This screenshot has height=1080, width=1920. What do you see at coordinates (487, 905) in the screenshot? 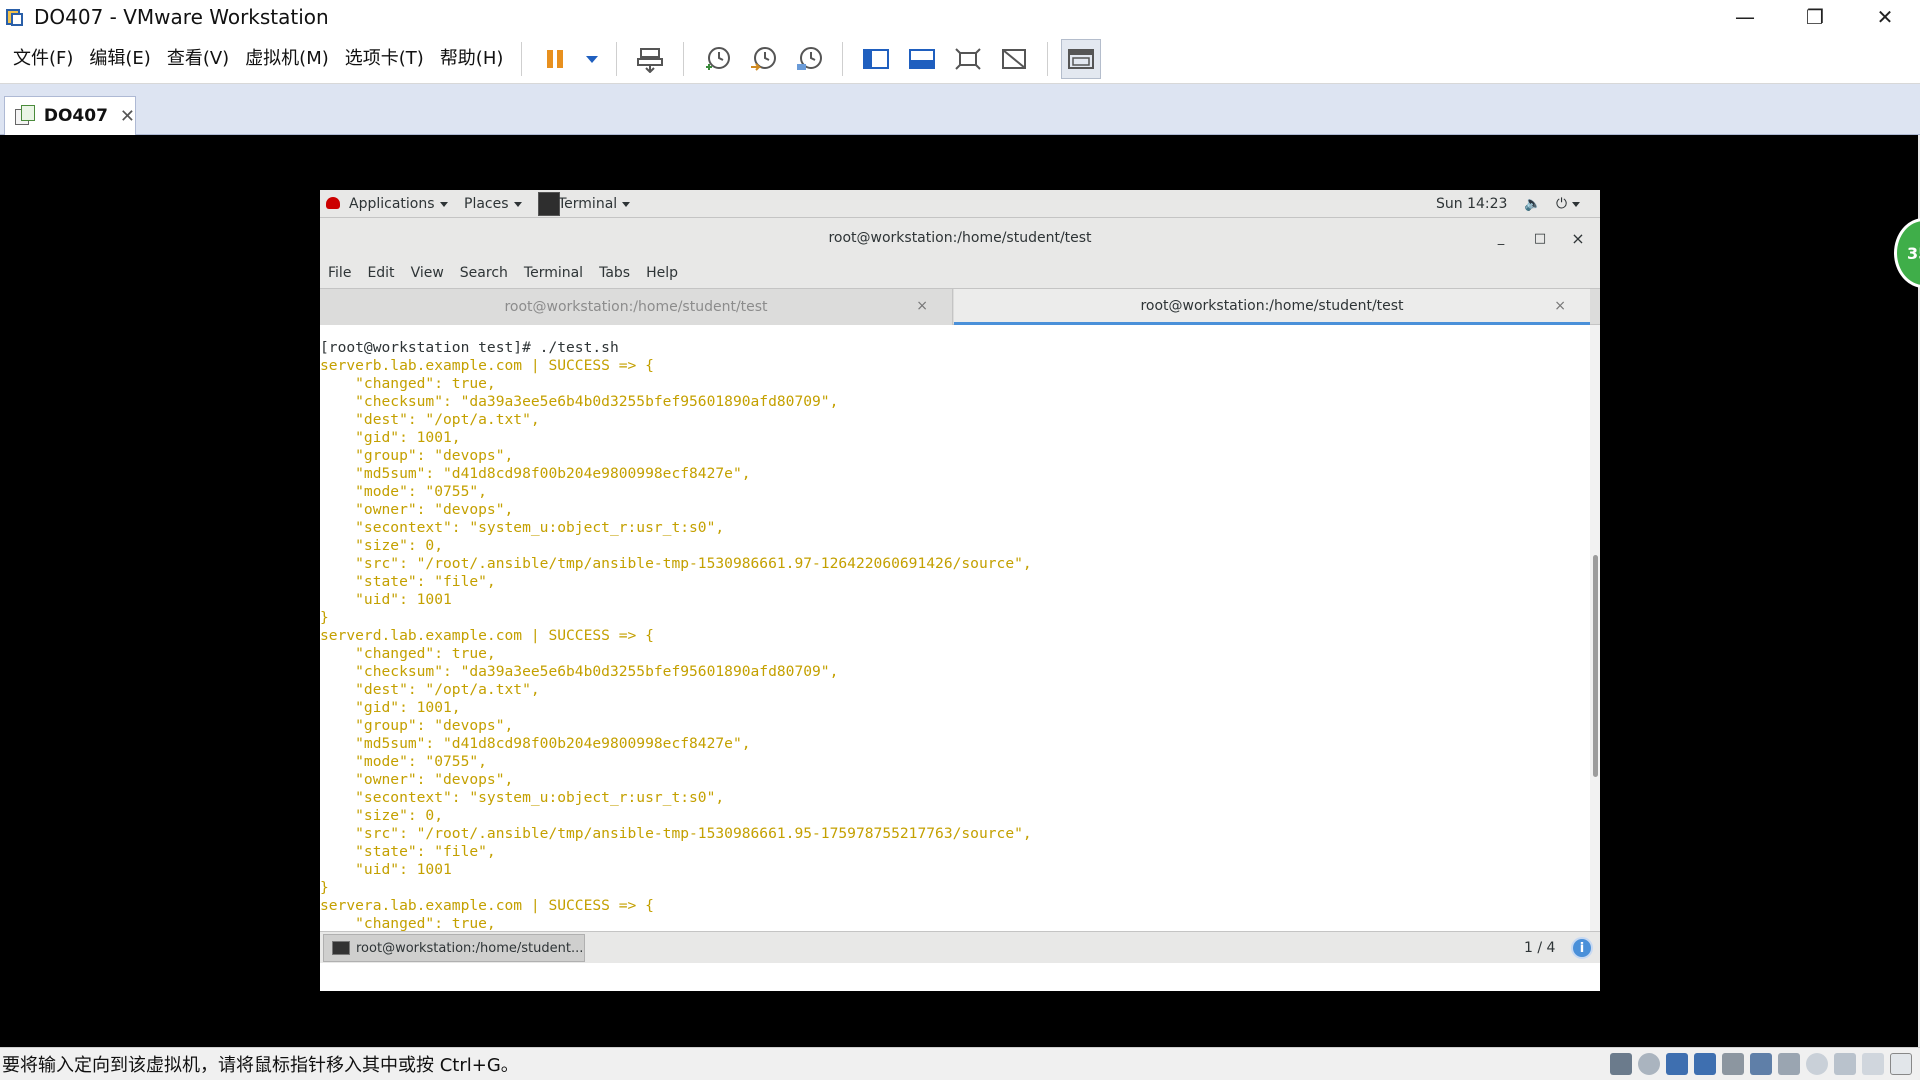
I see `terminal-output-line: servera.lab.example.com | SUCCESS => {` at bounding box center [487, 905].